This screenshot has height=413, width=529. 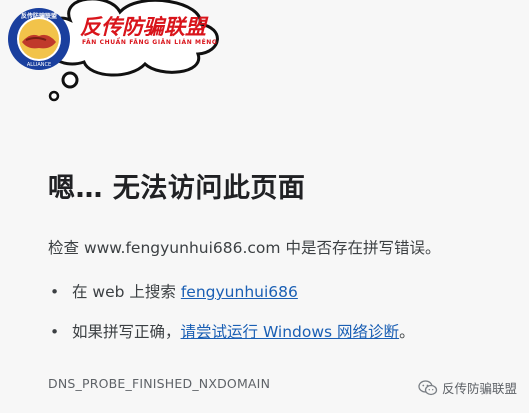 What do you see at coordinates (150, 42) in the screenshot?
I see `logo-subtitle: FĂN CHUẨN FĀNG GIĀN LIÁN MÉNG` at bounding box center [150, 42].